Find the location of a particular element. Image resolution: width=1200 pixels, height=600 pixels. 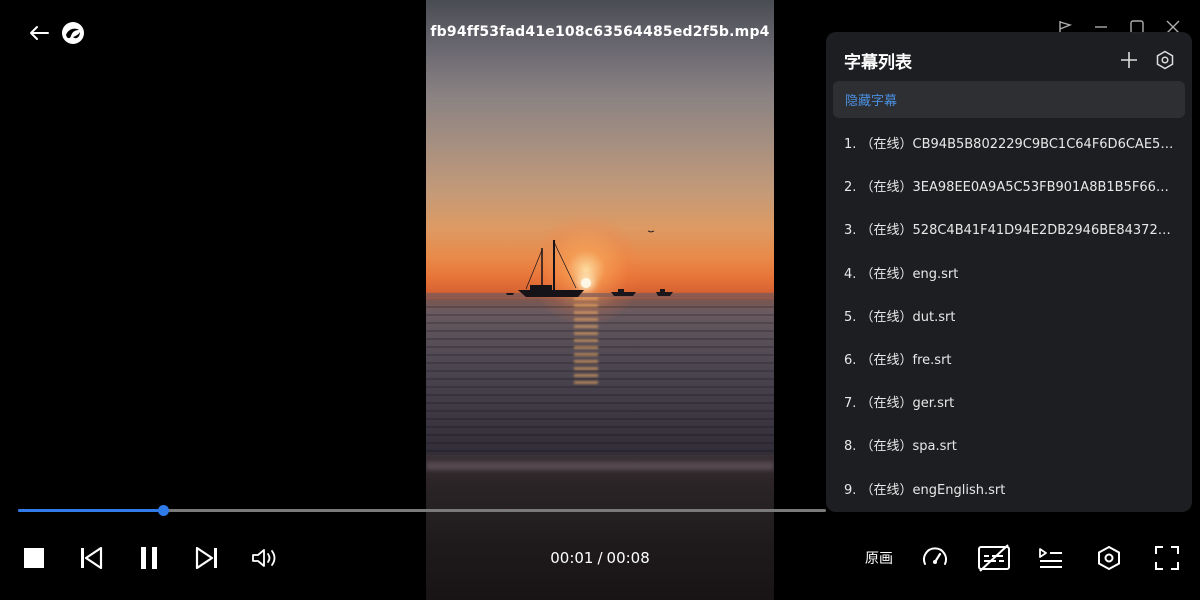

back-button is located at coordinates (39, 33).